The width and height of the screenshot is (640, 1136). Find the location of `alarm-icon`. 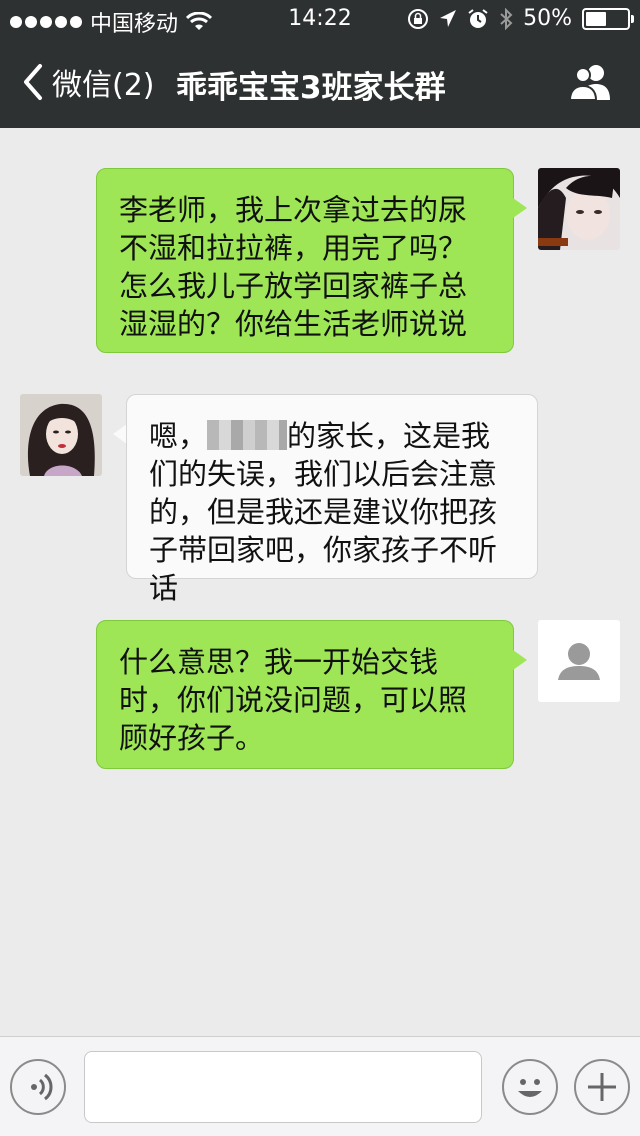

alarm-icon is located at coordinates (478, 18).